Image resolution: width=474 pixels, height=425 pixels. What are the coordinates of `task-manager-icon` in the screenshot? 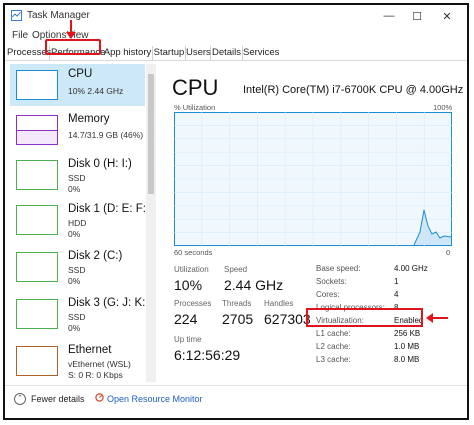 It's located at (16, 15).